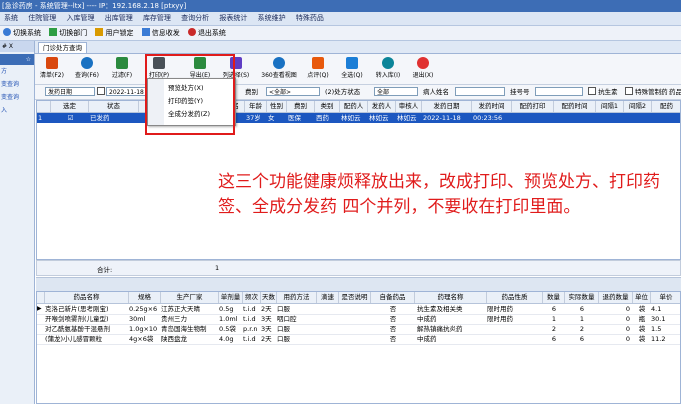 The width and height of the screenshot is (681, 404). Describe the element at coordinates (427, 319) in the screenshot. I see `row-pharmacology: 中成药` at that location.